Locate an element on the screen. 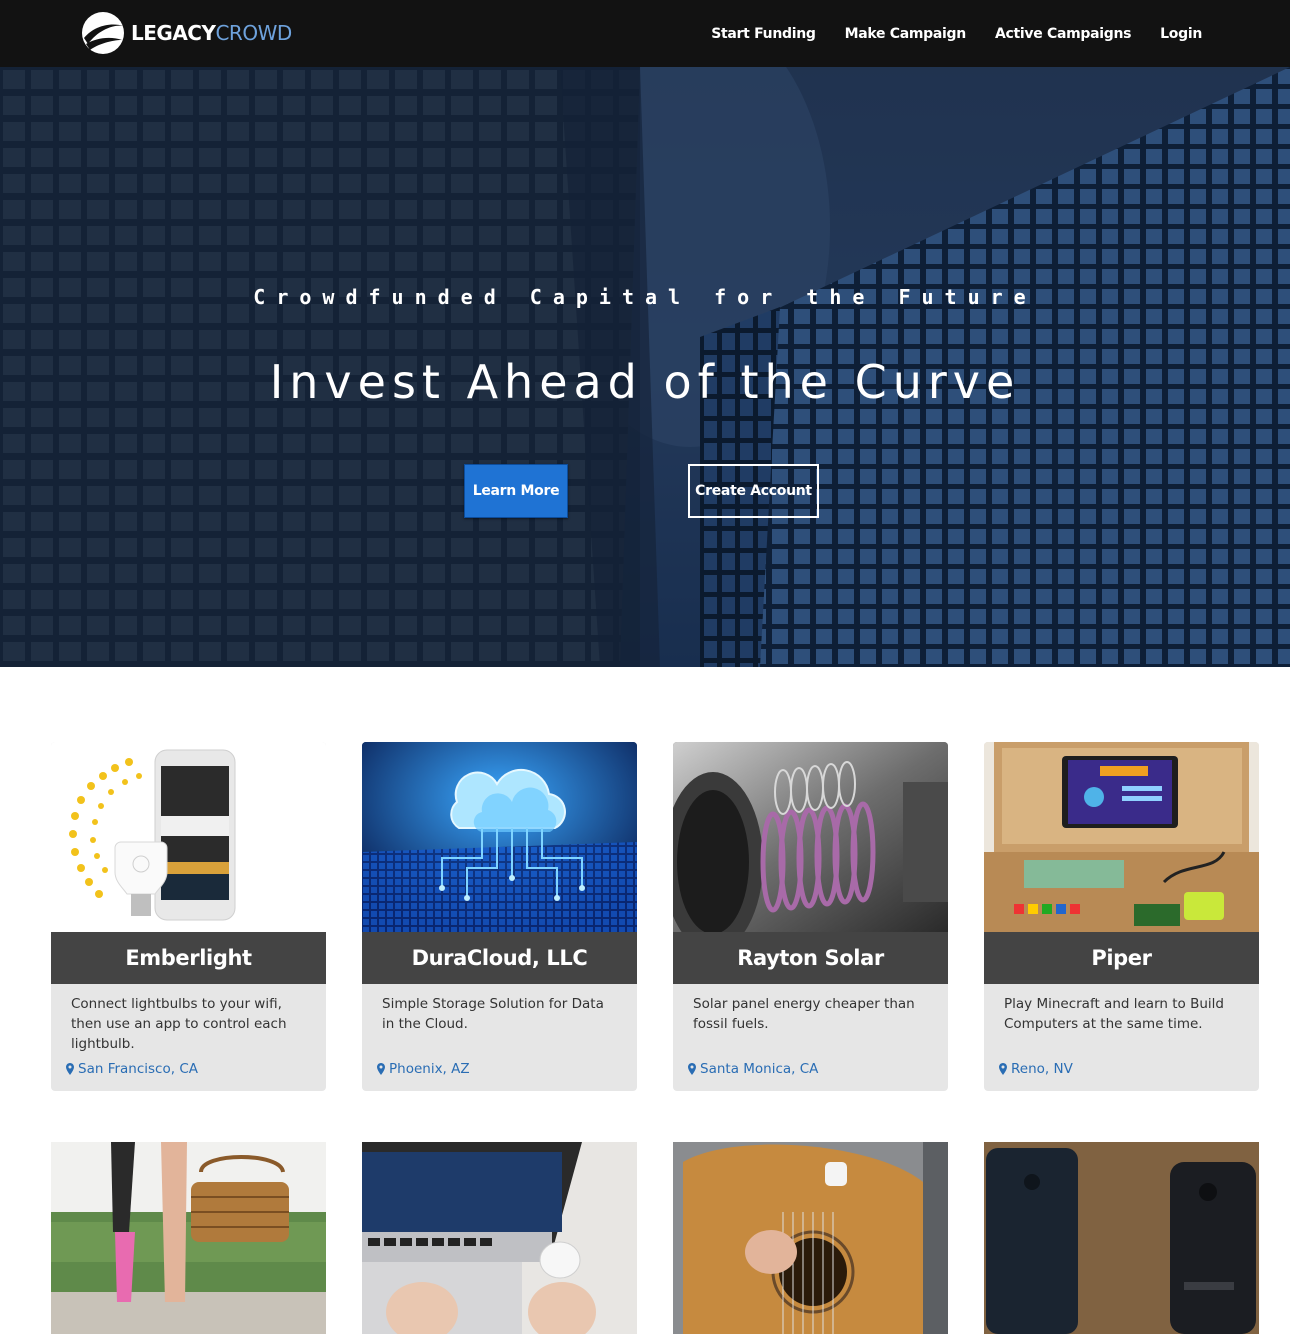  brand-logo: LEGACYCROWD is located at coordinates (186, 33).